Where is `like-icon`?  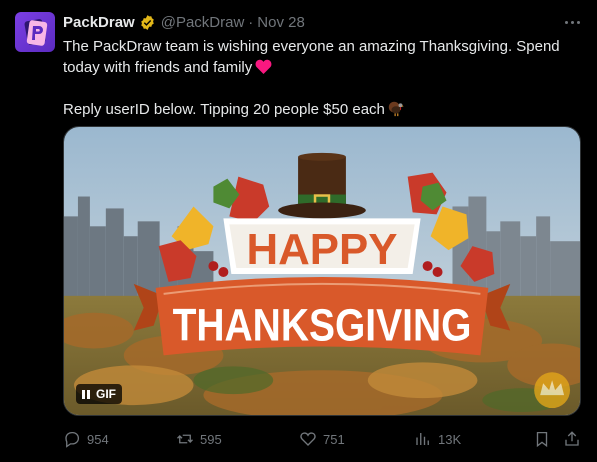 like-icon is located at coordinates (308, 439).